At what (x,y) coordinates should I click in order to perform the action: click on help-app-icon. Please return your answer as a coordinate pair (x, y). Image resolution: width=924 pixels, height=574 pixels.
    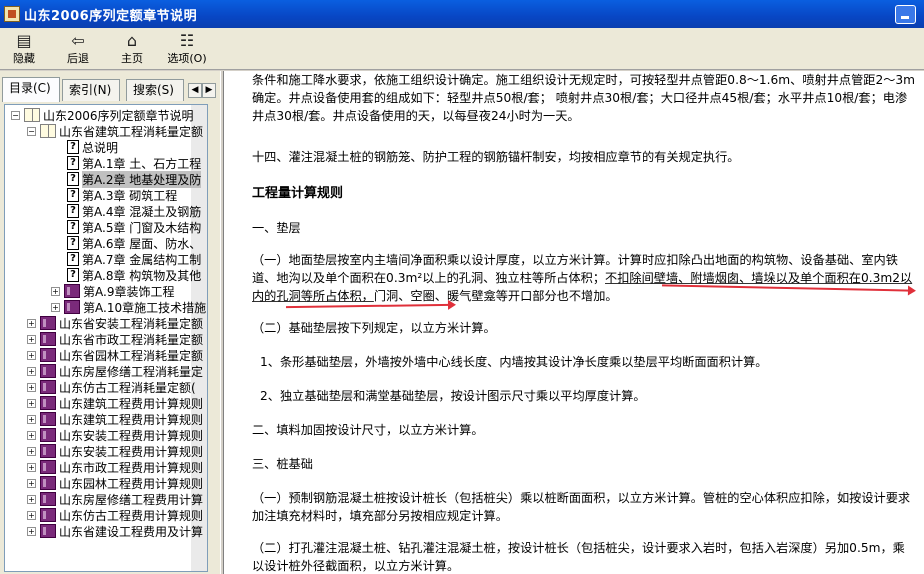
    Looking at the image, I should click on (12, 14).